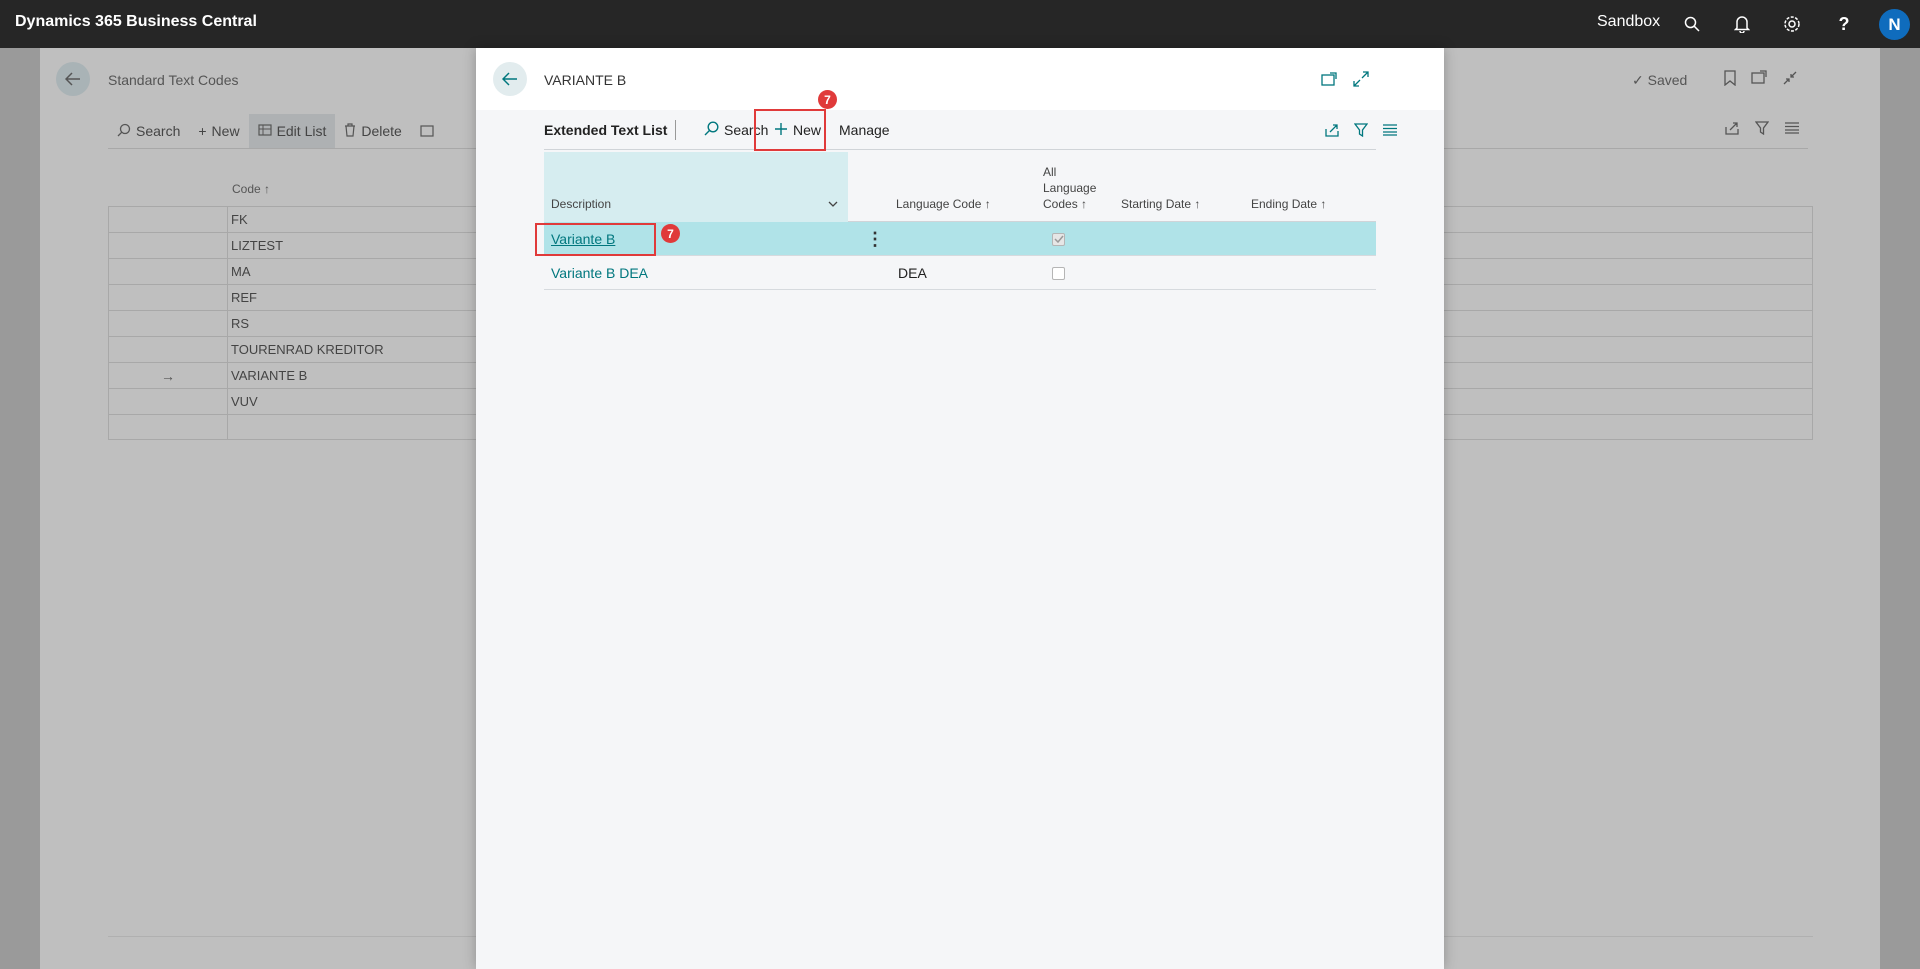  Describe the element at coordinates (960, 273) in the screenshot. I see `table-row: Variante B DEA DEA` at that location.